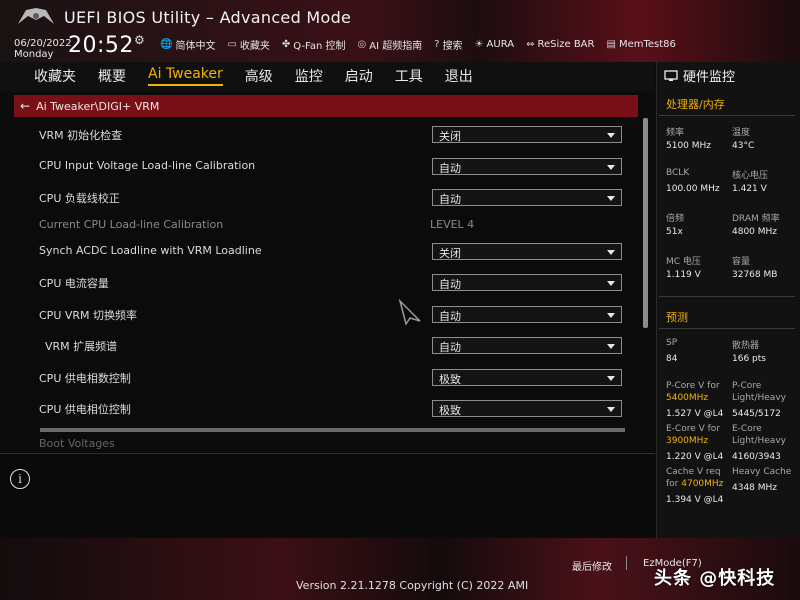  Describe the element at coordinates (756, 414) in the screenshot. I see `hw-value: 5445/5172` at that location.